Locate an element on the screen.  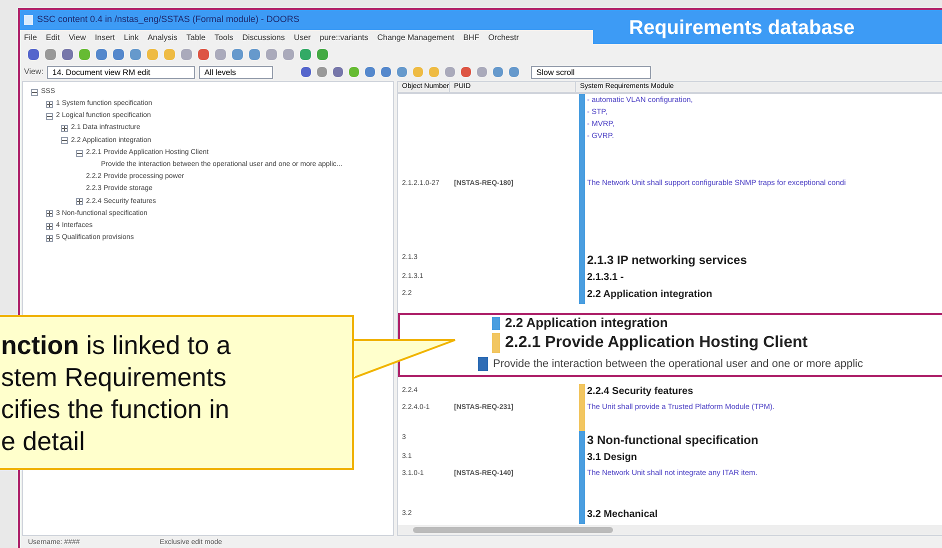
menu-item: File is located at coordinates (30, 38).